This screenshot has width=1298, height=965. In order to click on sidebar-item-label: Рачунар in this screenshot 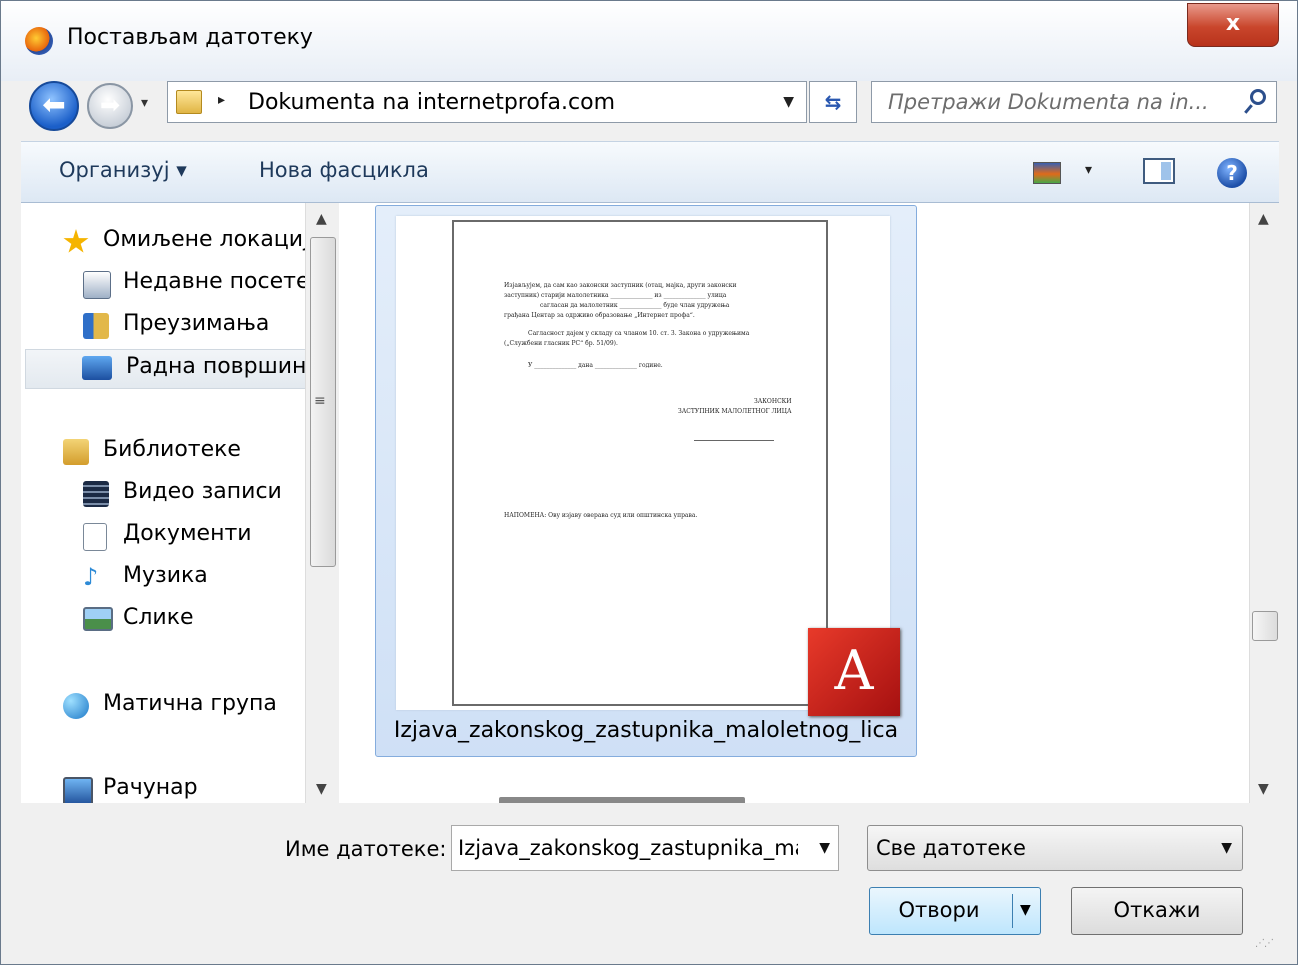, I will do `click(150, 787)`.